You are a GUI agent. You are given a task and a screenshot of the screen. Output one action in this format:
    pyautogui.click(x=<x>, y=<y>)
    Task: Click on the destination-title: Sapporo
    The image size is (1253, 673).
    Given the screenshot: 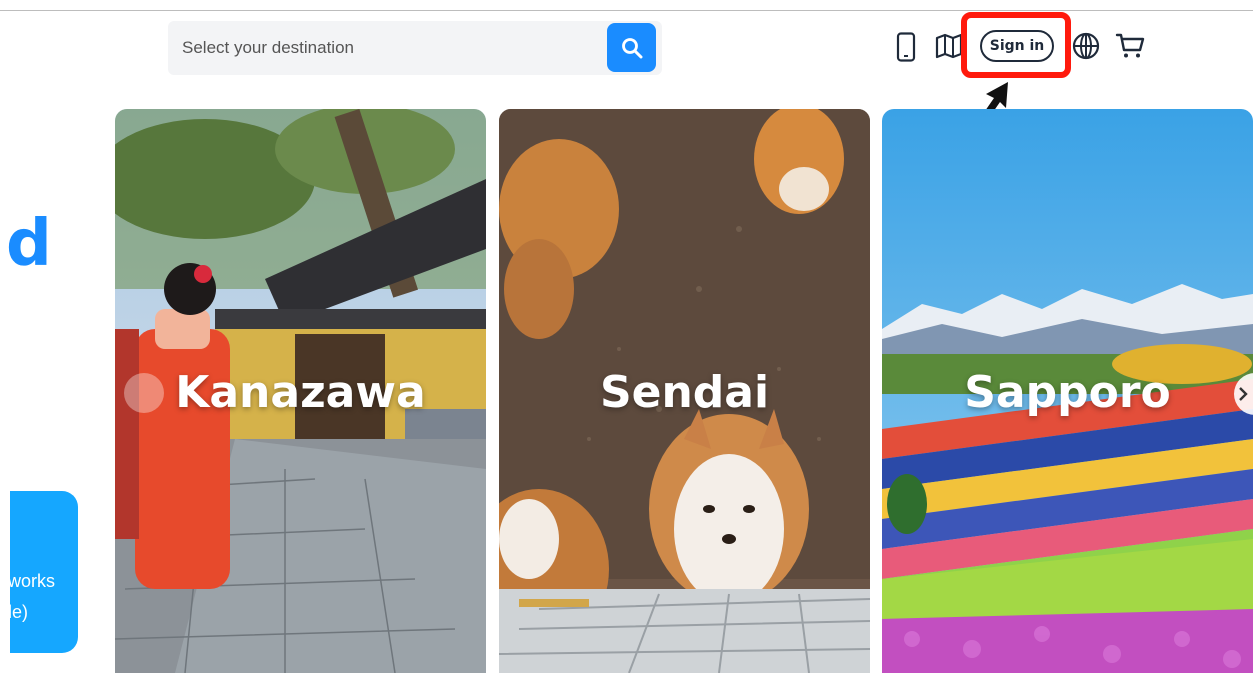 What is the action you would take?
    pyautogui.click(x=1067, y=392)
    